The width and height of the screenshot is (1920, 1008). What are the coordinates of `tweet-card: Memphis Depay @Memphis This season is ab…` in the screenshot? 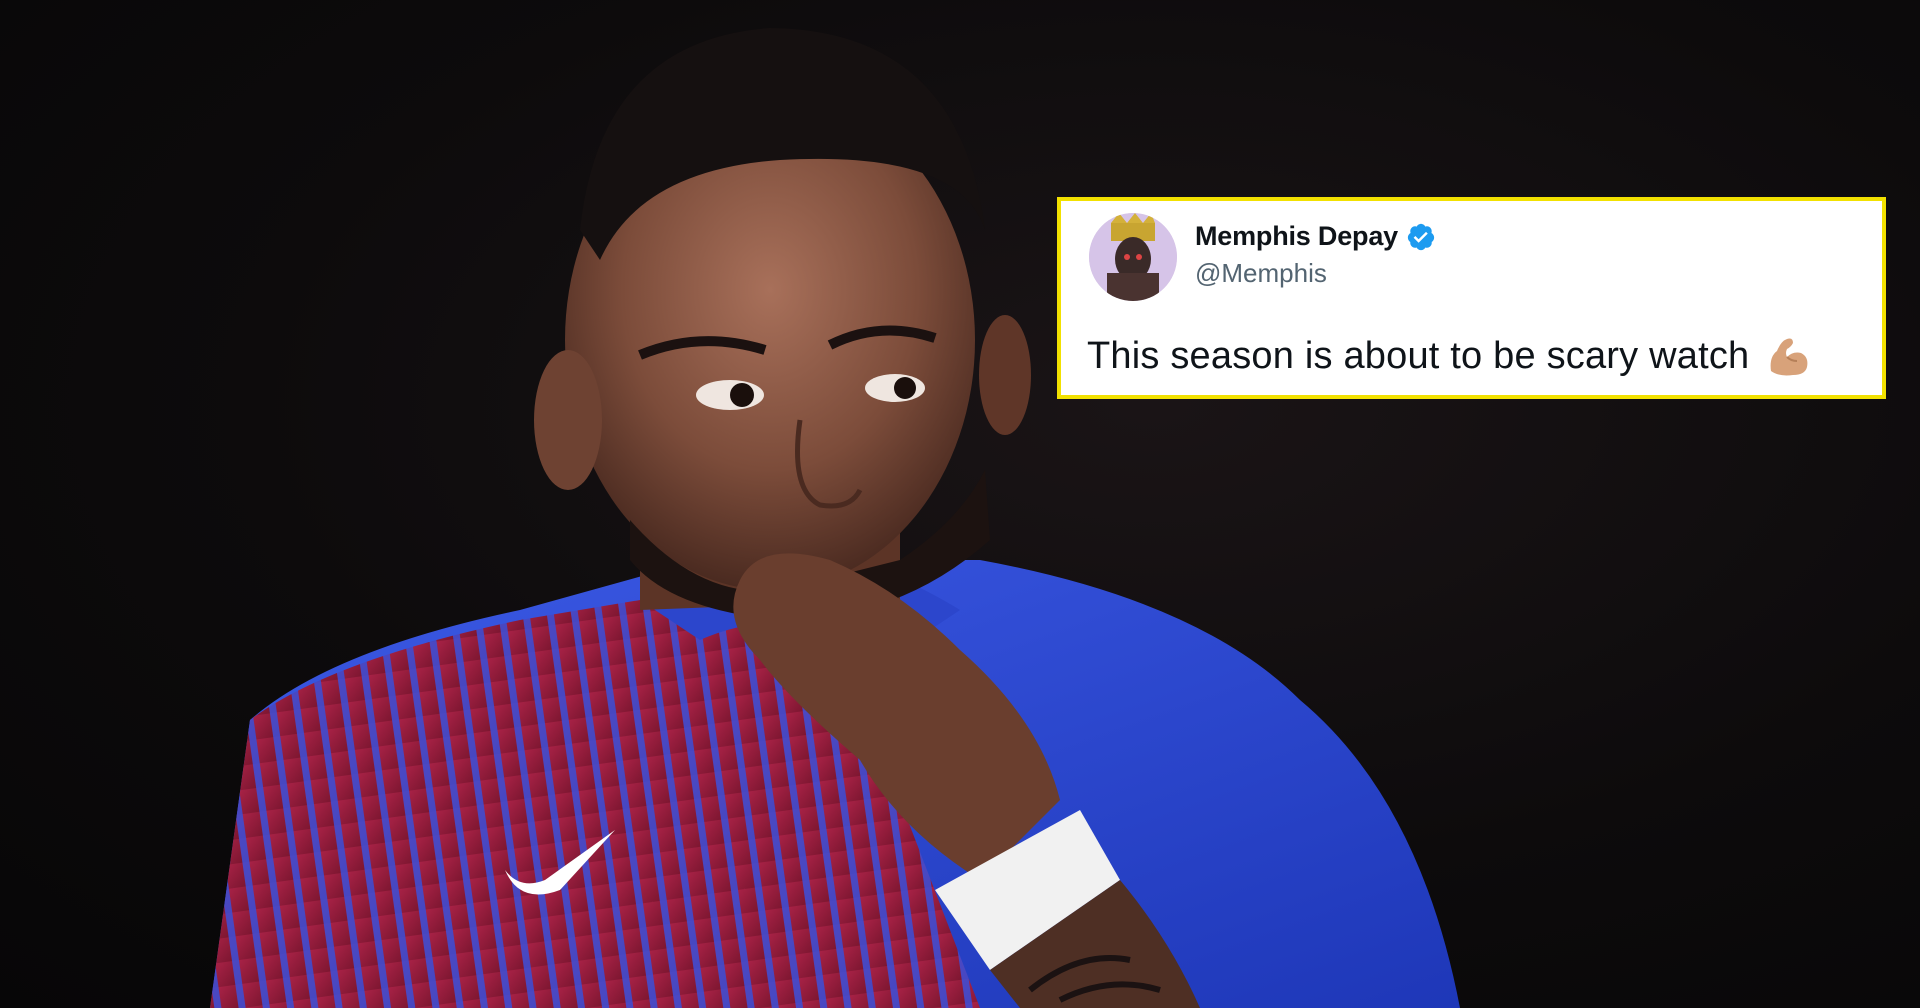 It's located at (1471, 298).